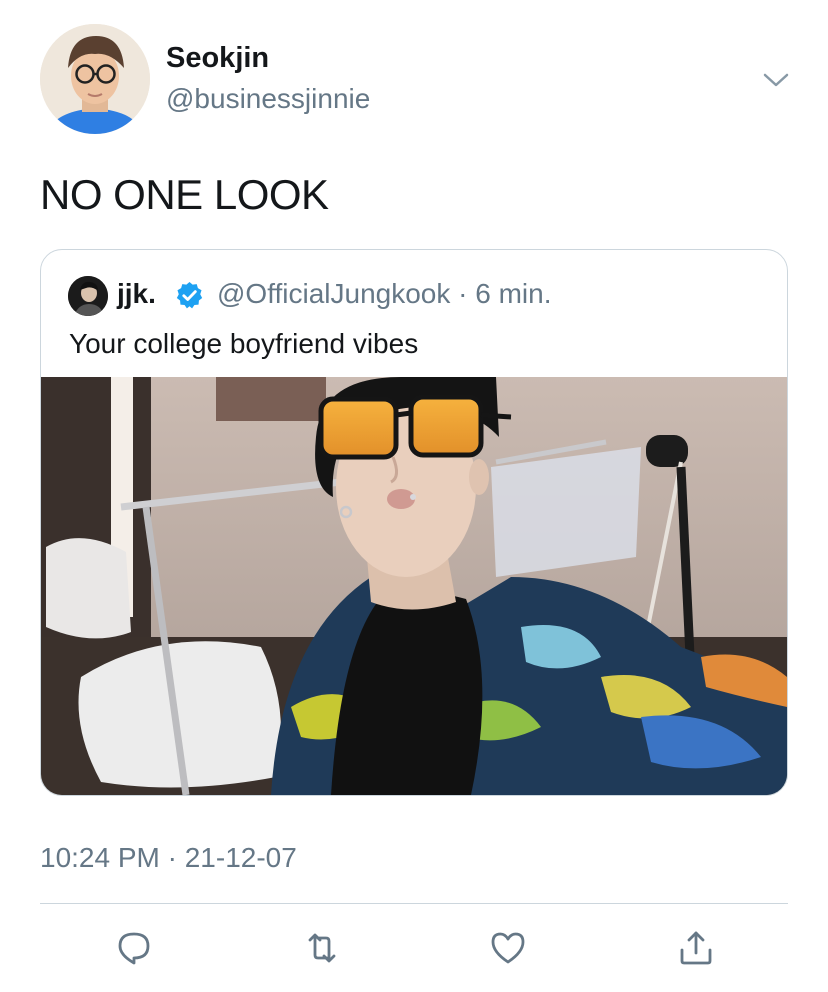 Image resolution: width=828 pixels, height=992 pixels. I want to click on share-icon, so click(696, 948).